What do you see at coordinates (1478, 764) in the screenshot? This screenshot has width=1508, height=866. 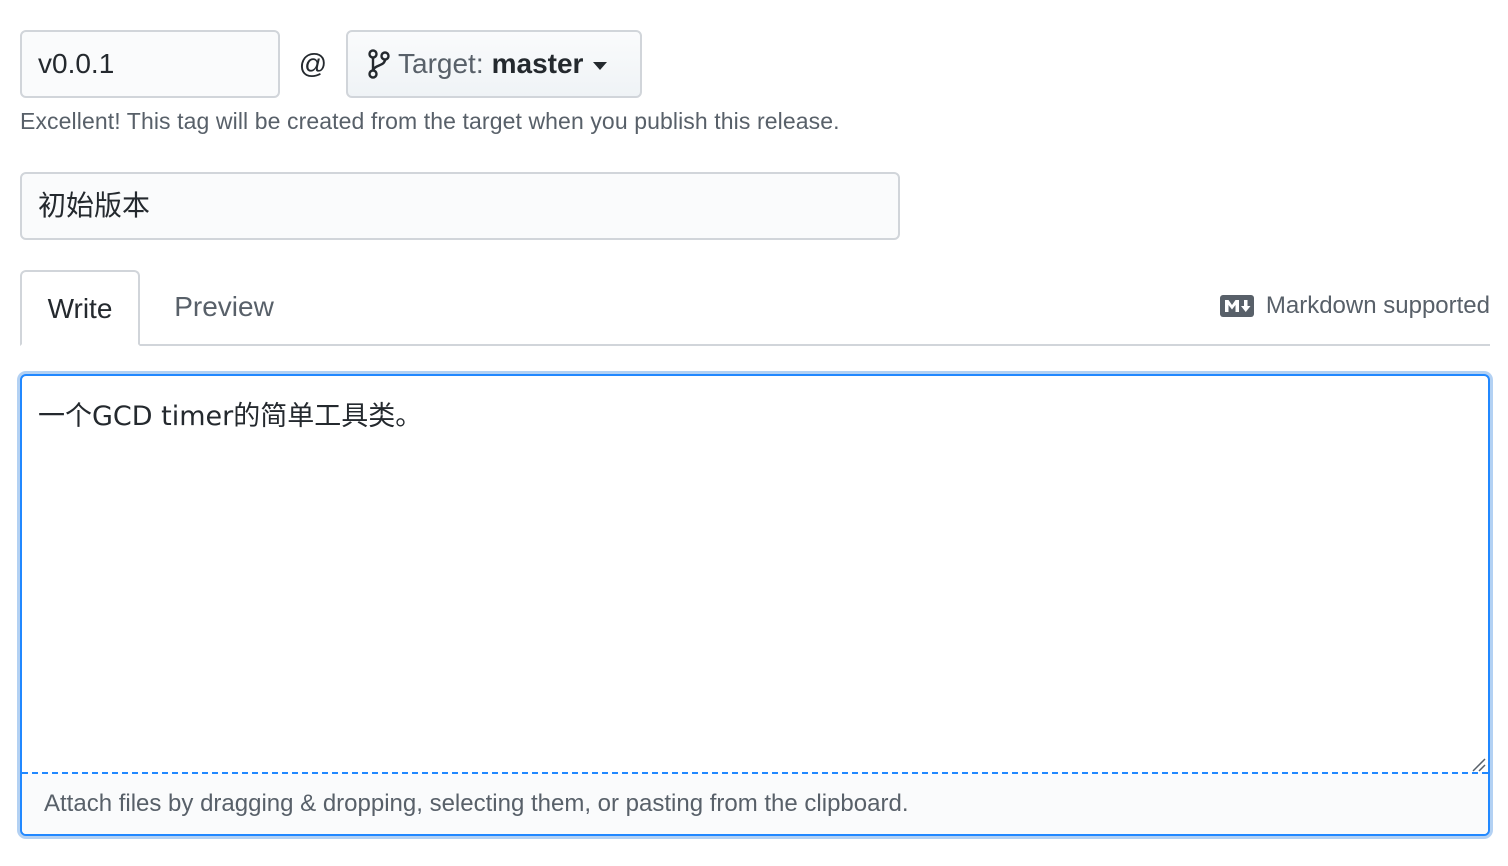 I see `resize-handle-icon` at bounding box center [1478, 764].